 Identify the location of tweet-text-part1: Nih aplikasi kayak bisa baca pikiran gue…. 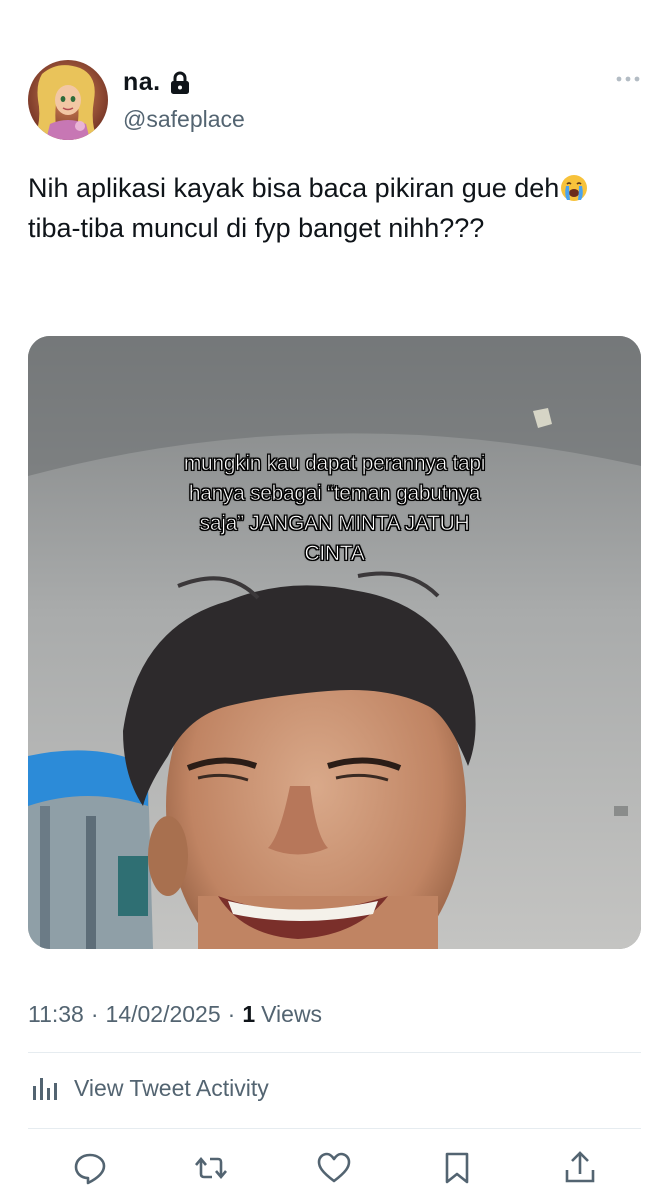
(294, 188).